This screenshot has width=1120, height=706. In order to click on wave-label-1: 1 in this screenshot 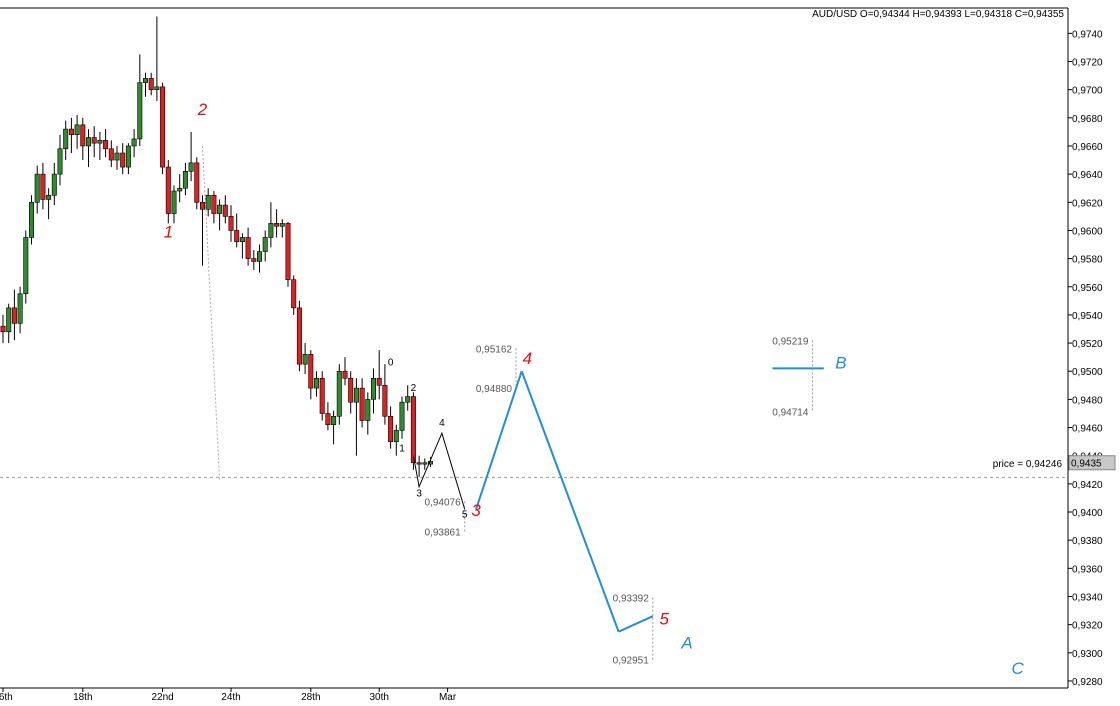, I will do `click(168, 231)`.